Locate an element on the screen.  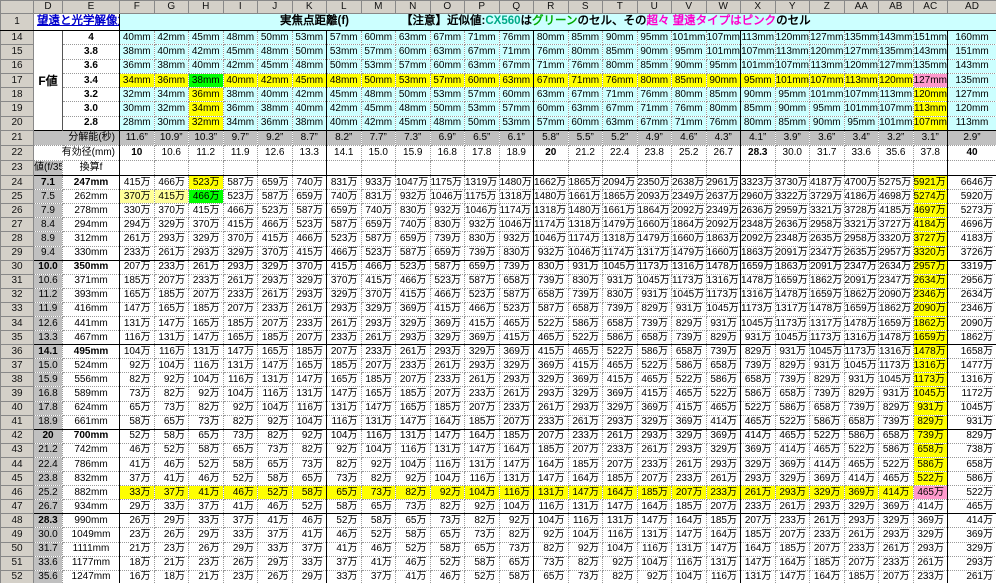
cell-U34: 739万 is located at coordinates (654, 324).